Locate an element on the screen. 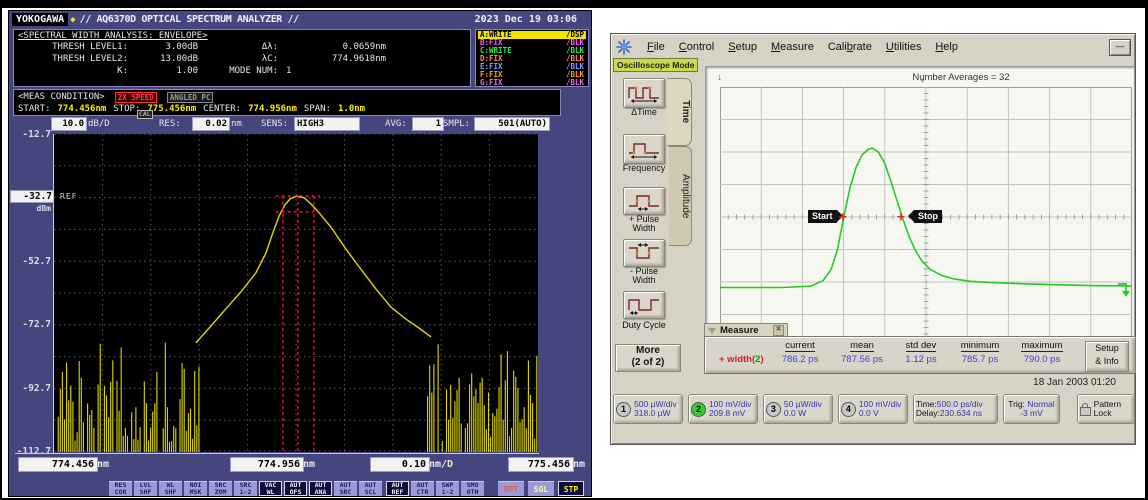  channel-1-settings: 500 µW/div 318.0 µW is located at coordinates (655, 408).